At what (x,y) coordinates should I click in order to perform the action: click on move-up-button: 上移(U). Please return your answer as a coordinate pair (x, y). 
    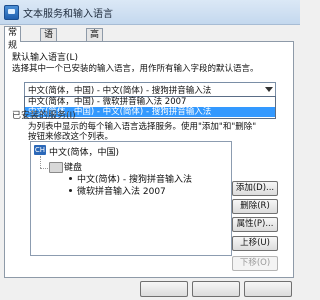
    Looking at the image, I should click on (255, 243).